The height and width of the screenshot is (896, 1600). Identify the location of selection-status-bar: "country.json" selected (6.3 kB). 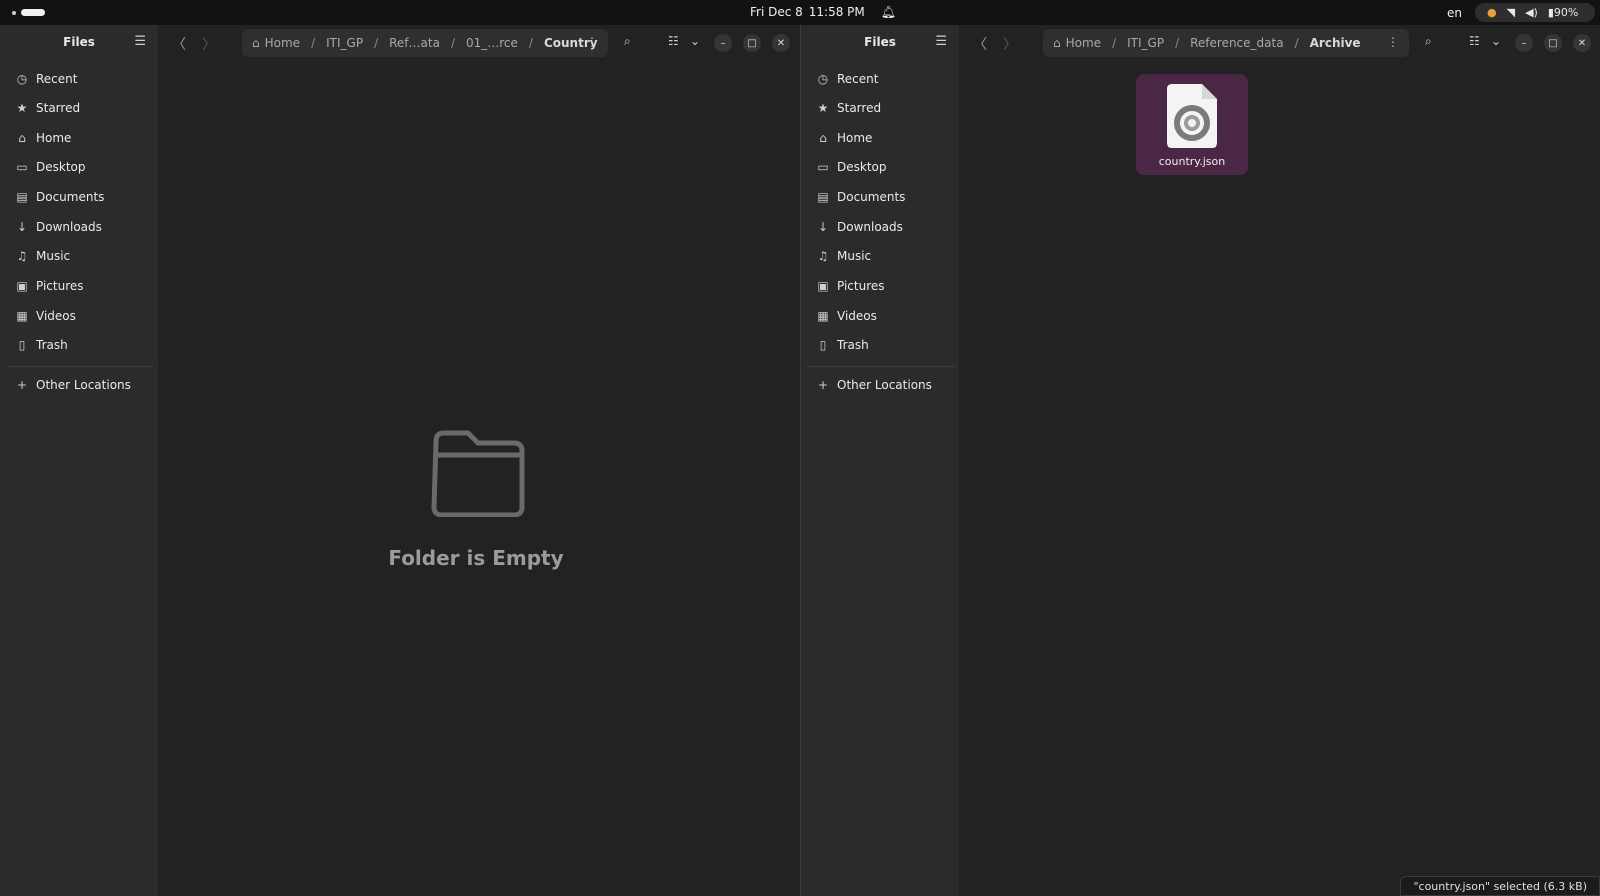
(1500, 886).